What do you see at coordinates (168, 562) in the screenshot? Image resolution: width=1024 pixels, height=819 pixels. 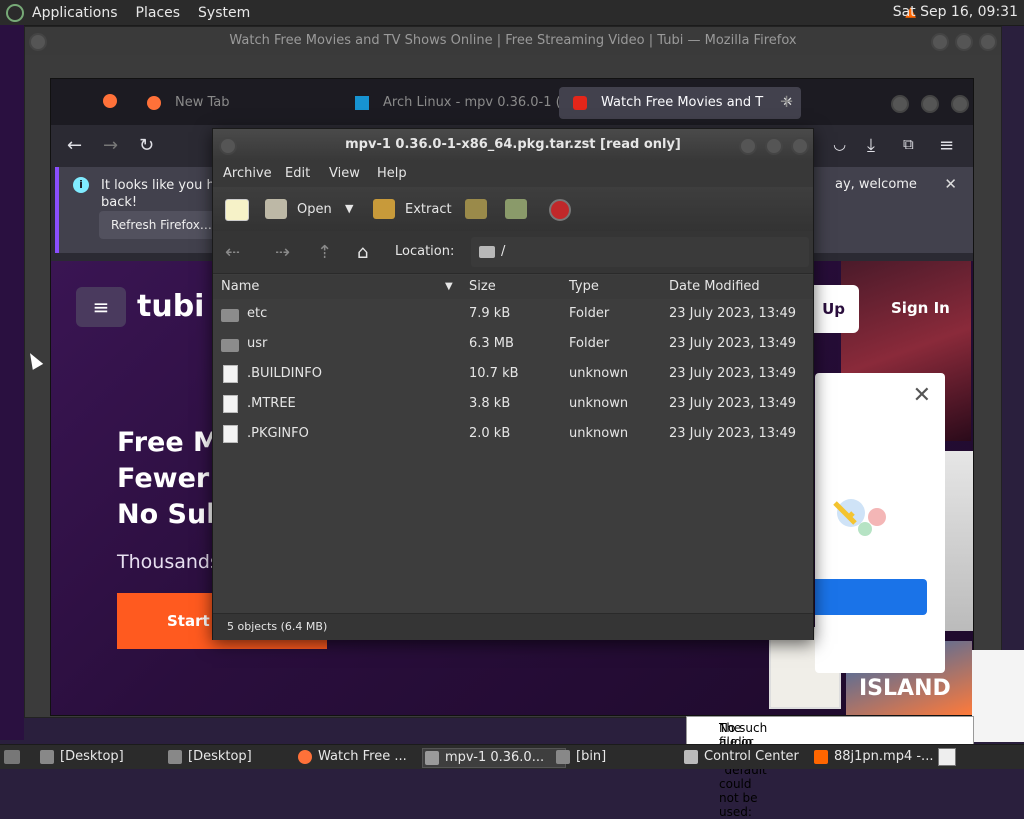 I see `hero-subhead: Thousands` at bounding box center [168, 562].